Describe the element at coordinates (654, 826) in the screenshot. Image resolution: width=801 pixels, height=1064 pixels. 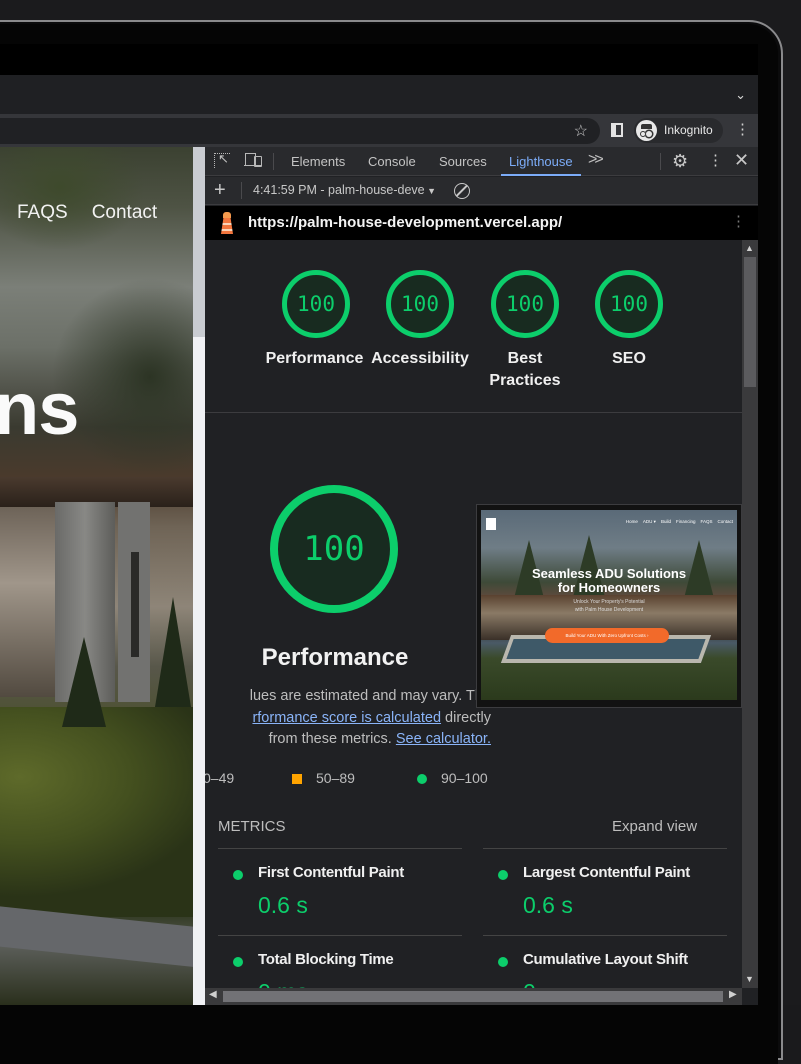
I see `expand-view-toggle: Expand view` at that location.